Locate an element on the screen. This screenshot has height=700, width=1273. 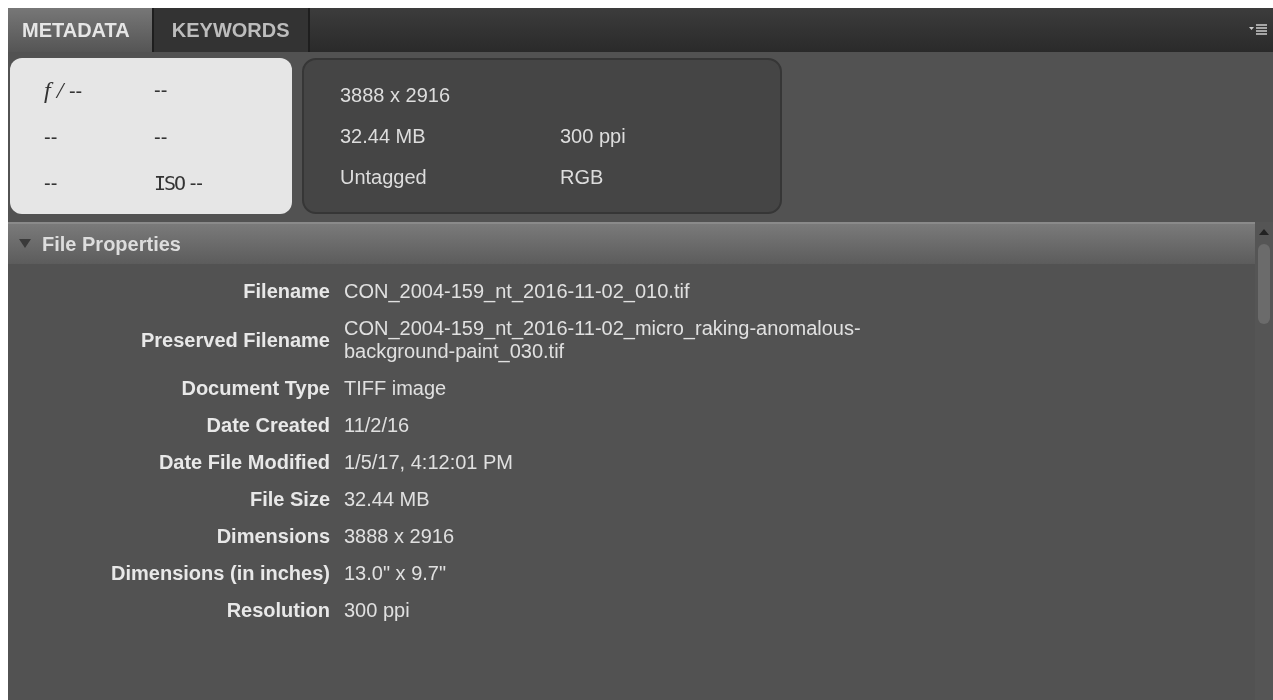
color-mode-value: RGB is located at coordinates (582, 177).